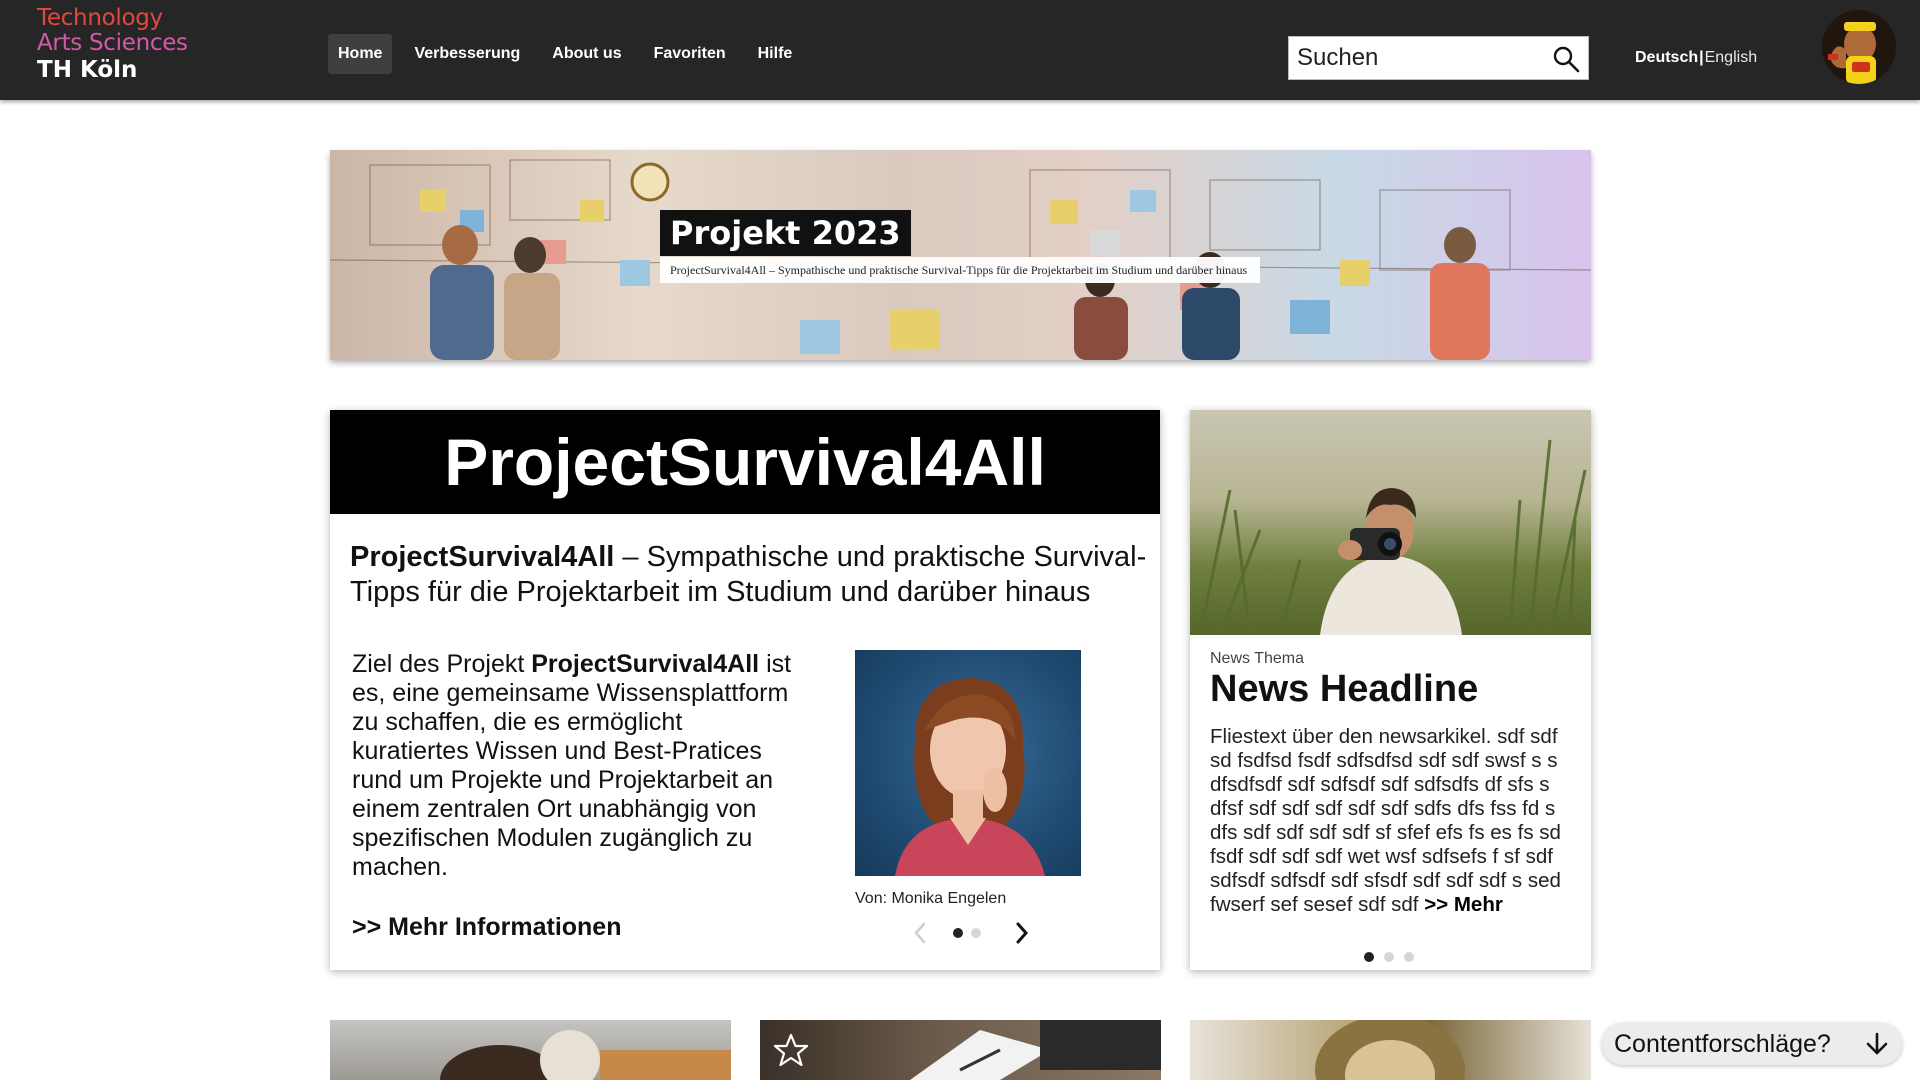  I want to click on news-carousel-dots, so click(1389, 957).